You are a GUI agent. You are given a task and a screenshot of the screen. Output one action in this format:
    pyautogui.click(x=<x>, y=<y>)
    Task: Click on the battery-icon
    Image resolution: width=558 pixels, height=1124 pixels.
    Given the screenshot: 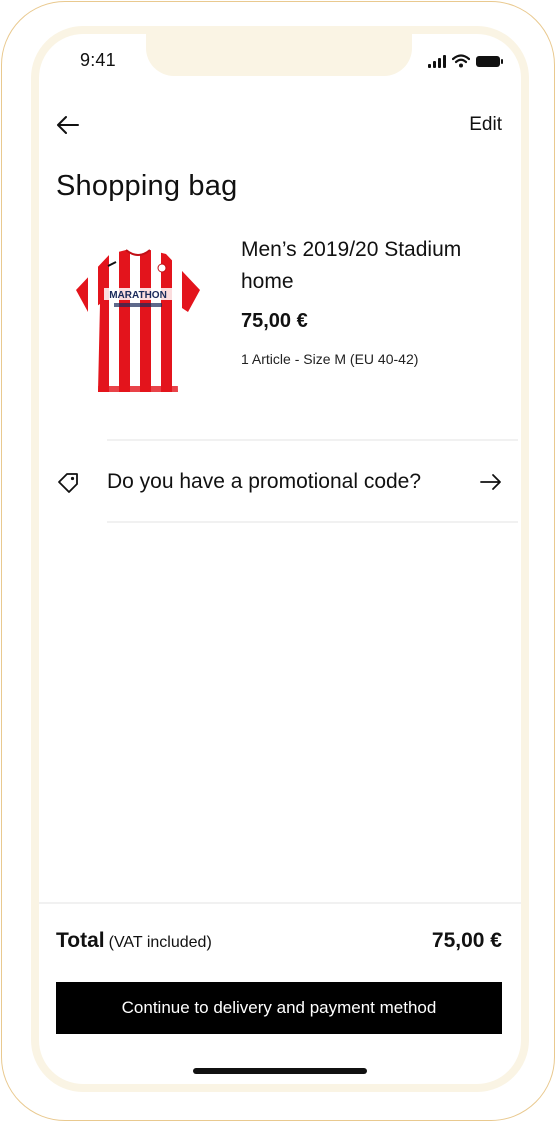 What is the action you would take?
    pyautogui.click(x=489, y=61)
    